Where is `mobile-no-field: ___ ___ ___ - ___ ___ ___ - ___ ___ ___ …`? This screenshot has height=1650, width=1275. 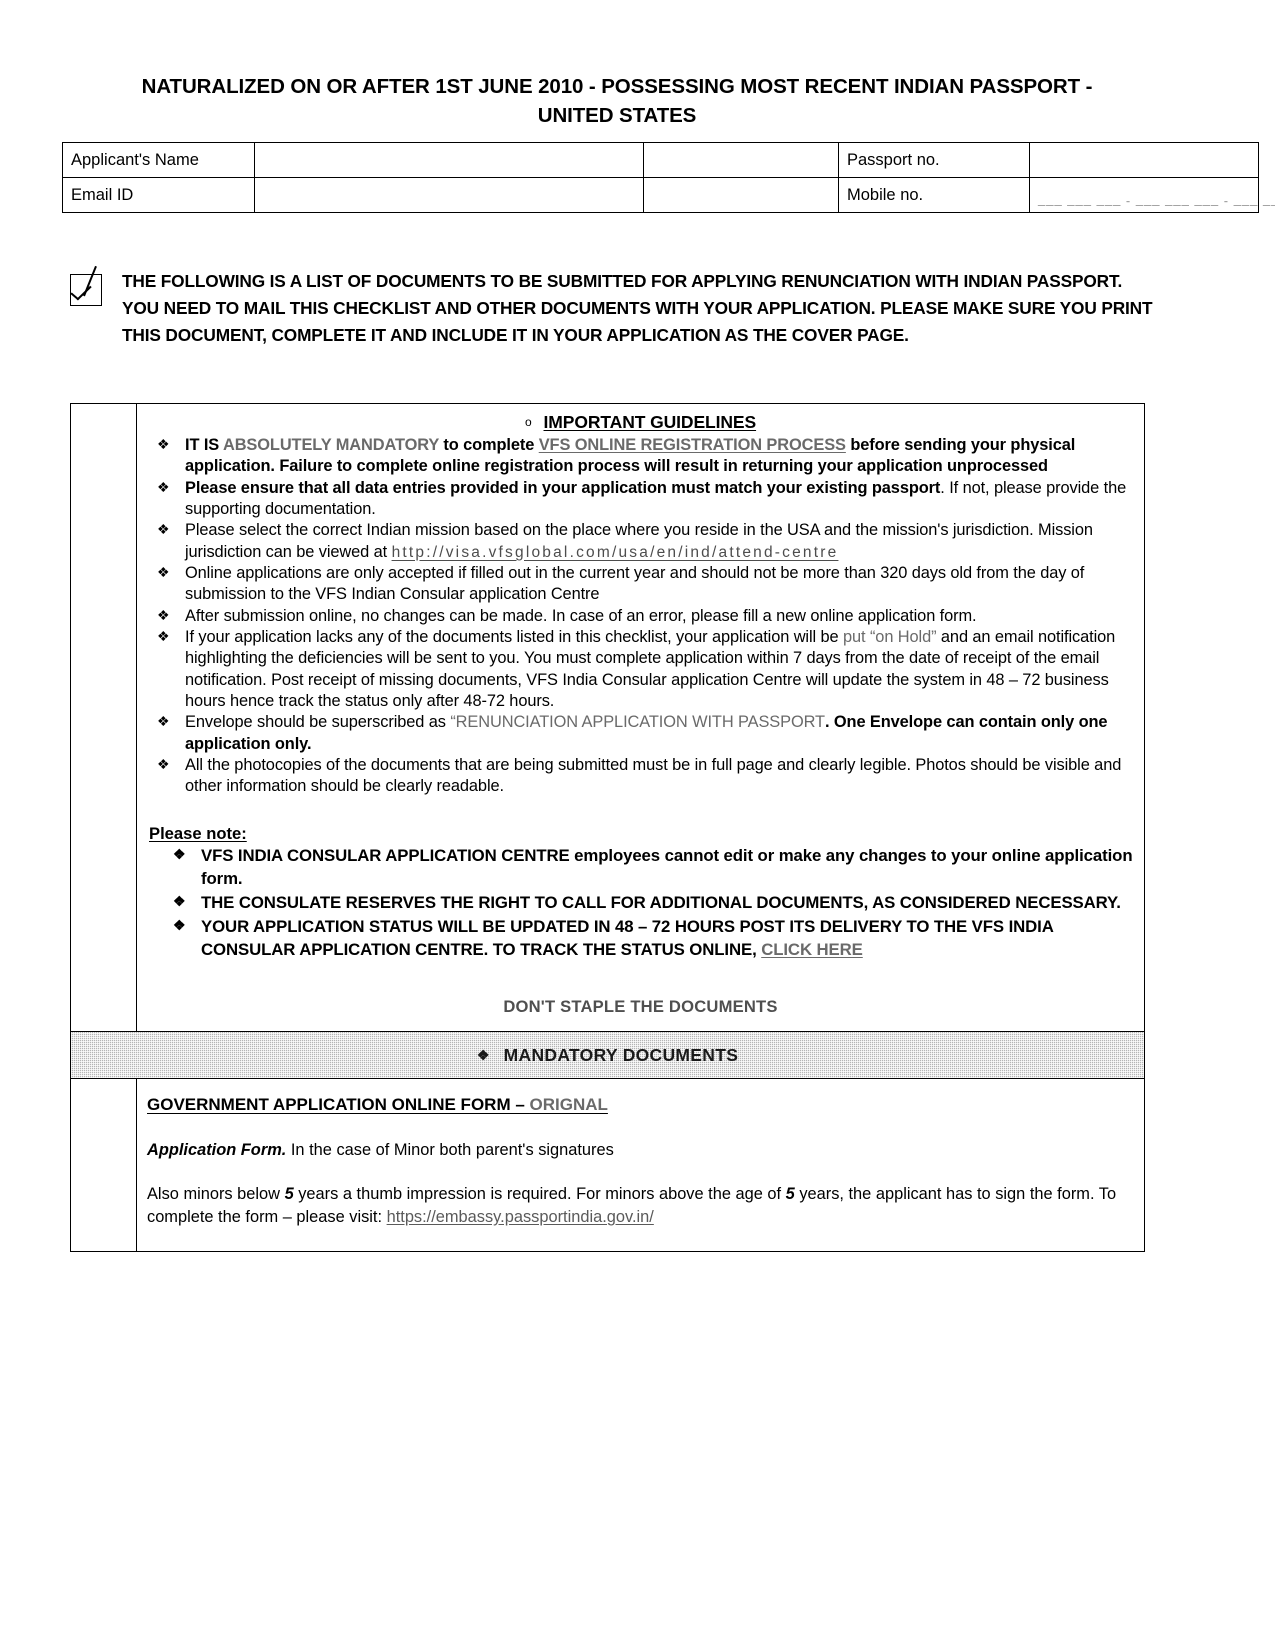
mobile-no-field: ___ ___ ___ - ___ ___ ___ - ___ ___ ___ … is located at coordinates (1152, 195).